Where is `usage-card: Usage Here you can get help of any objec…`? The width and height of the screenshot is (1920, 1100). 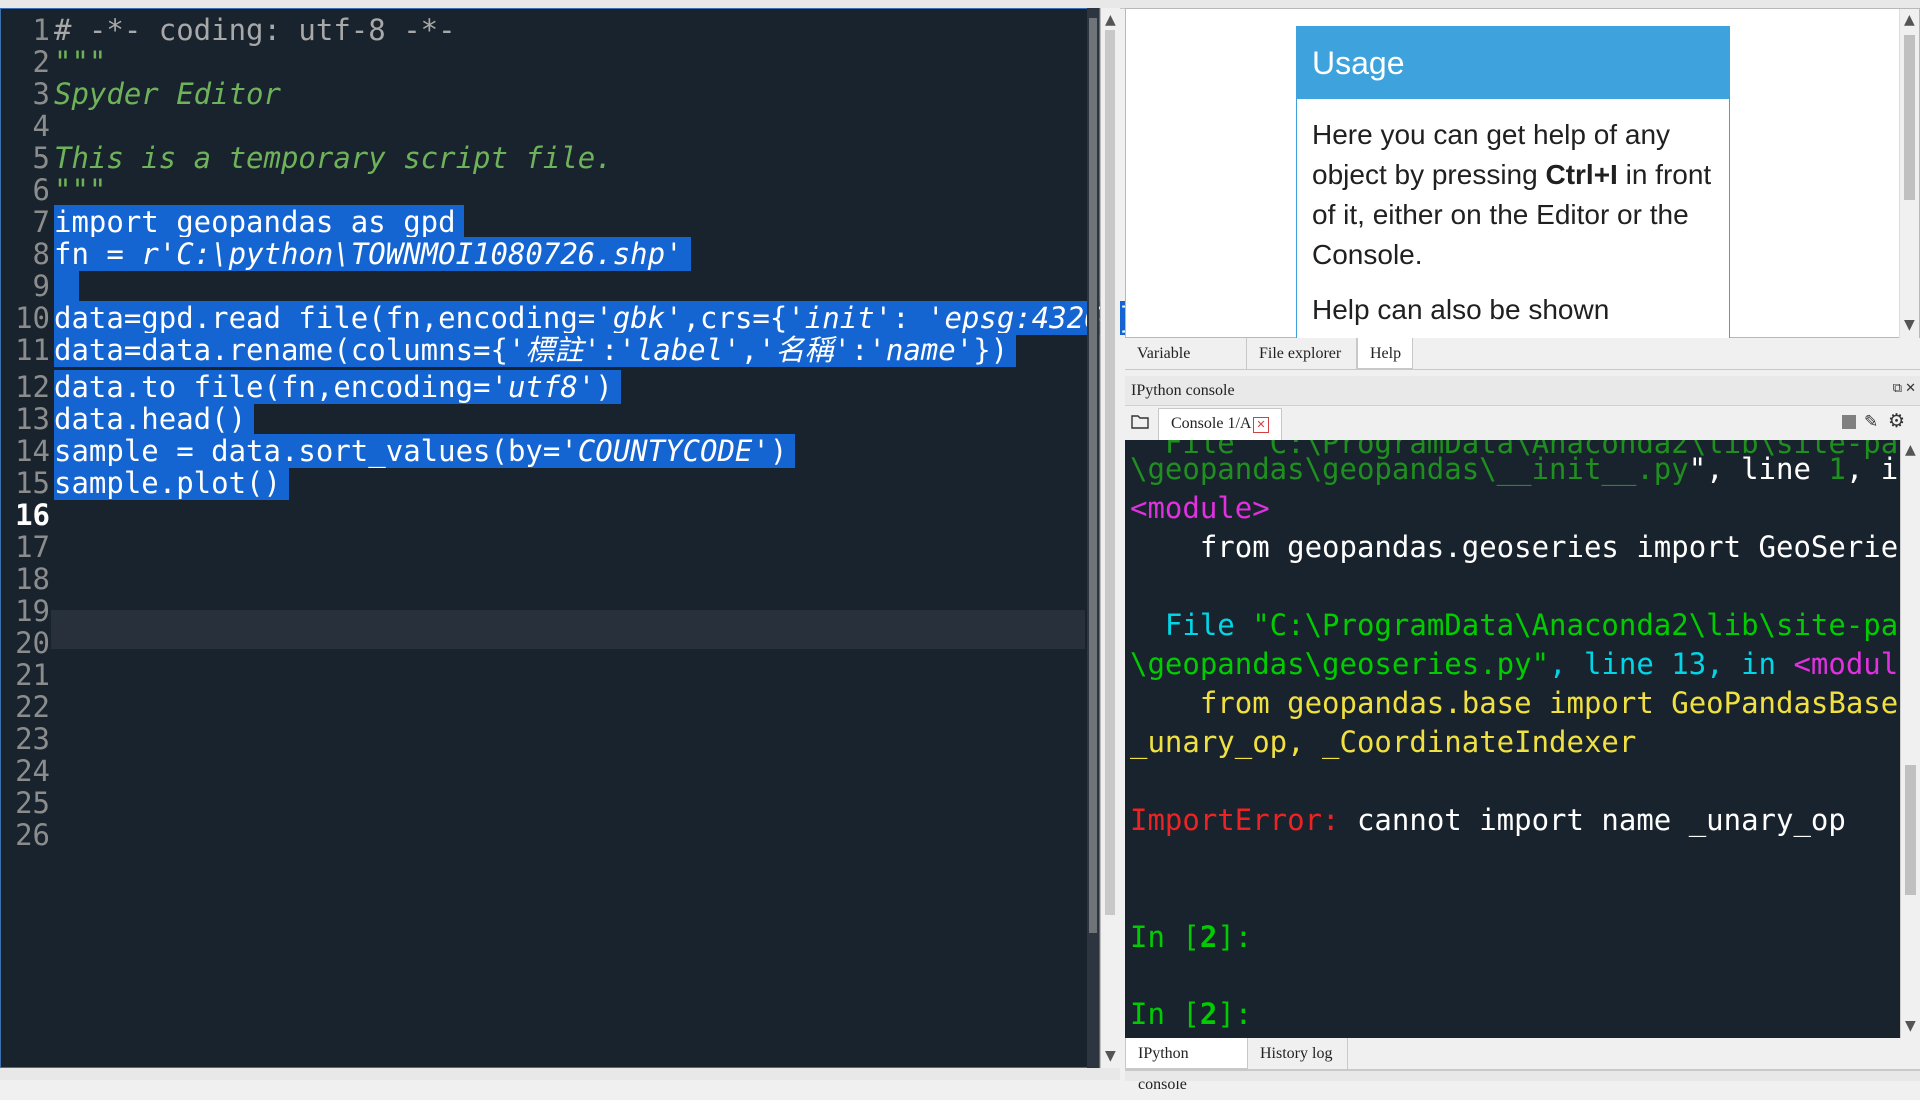
usage-card: Usage Here you can get help of any objec… is located at coordinates (1513, 183).